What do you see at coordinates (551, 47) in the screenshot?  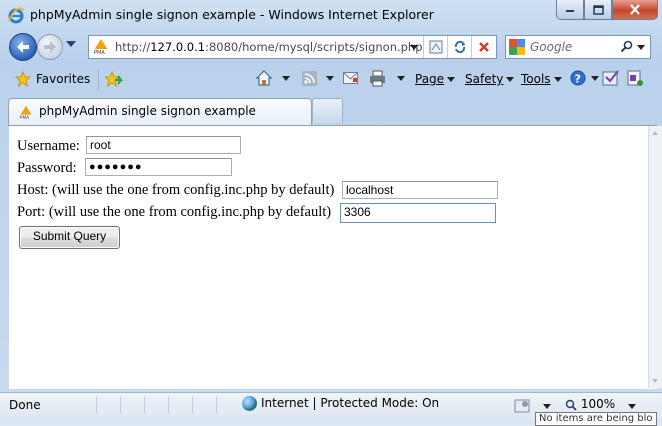 I see `search-placeholder: Google` at bounding box center [551, 47].